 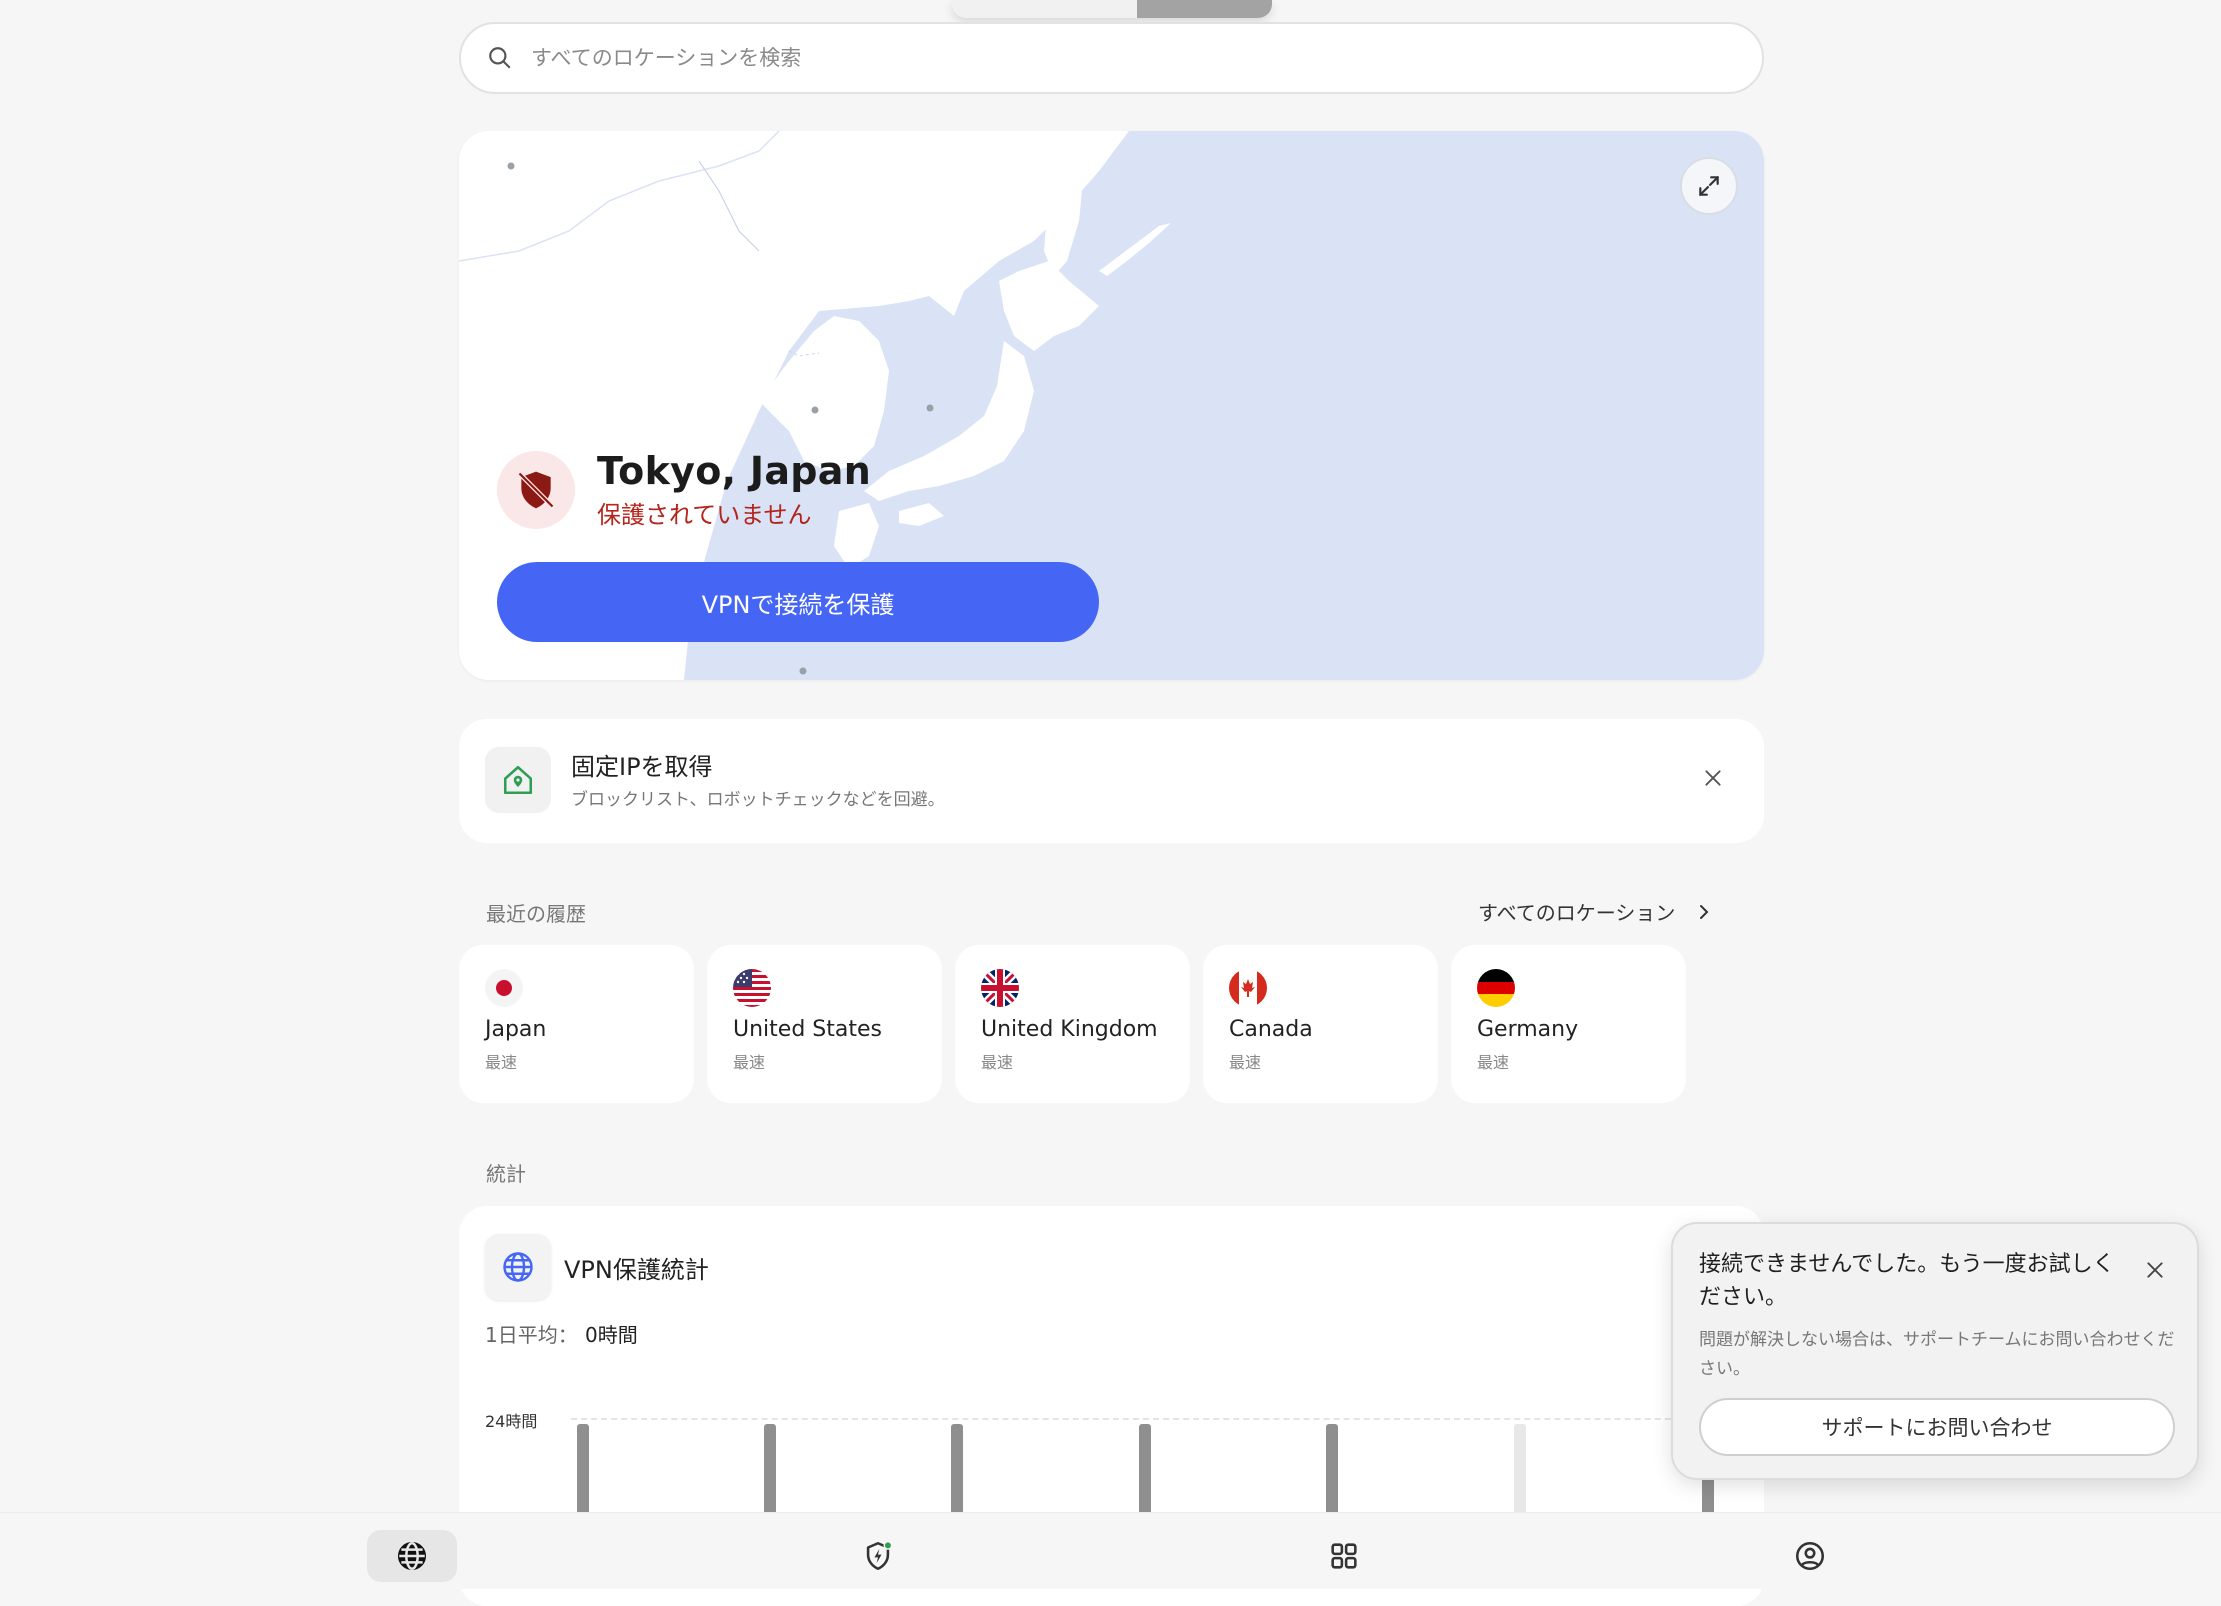 What do you see at coordinates (1110, 1550) in the screenshot?
I see `bottom-navigation` at bounding box center [1110, 1550].